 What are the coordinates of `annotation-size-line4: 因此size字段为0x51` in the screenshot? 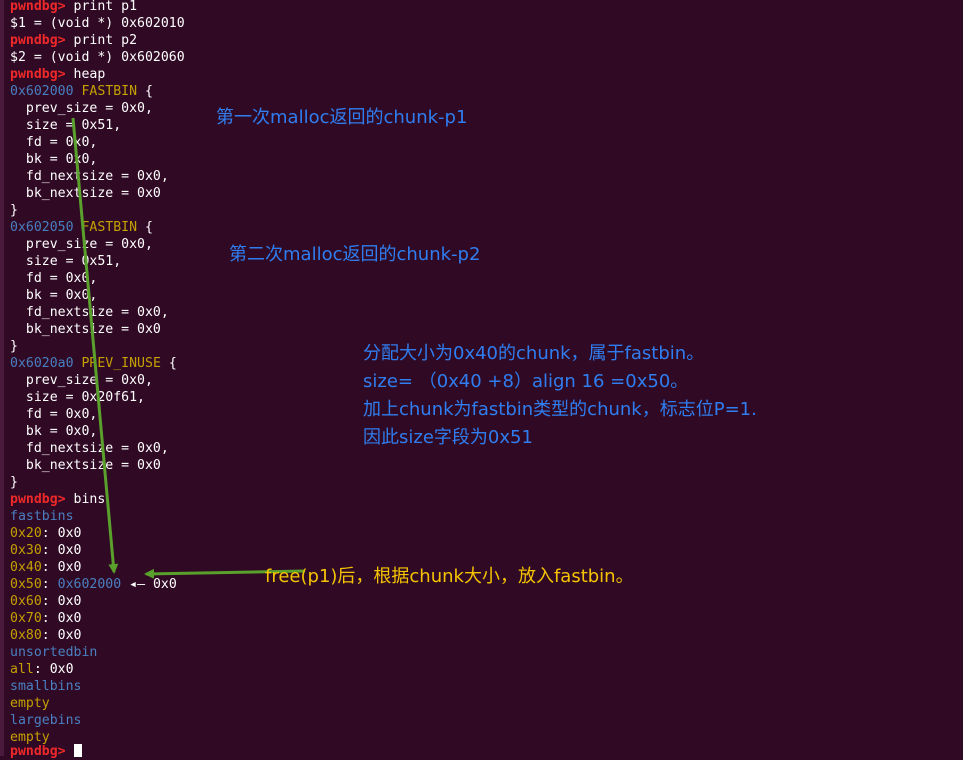 It's located at (448, 437).